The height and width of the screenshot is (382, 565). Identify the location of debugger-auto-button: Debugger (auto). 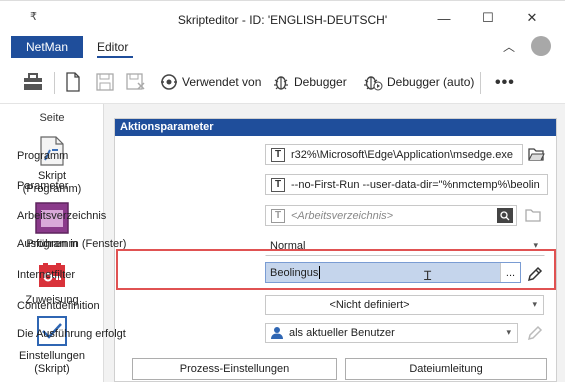
(418, 82).